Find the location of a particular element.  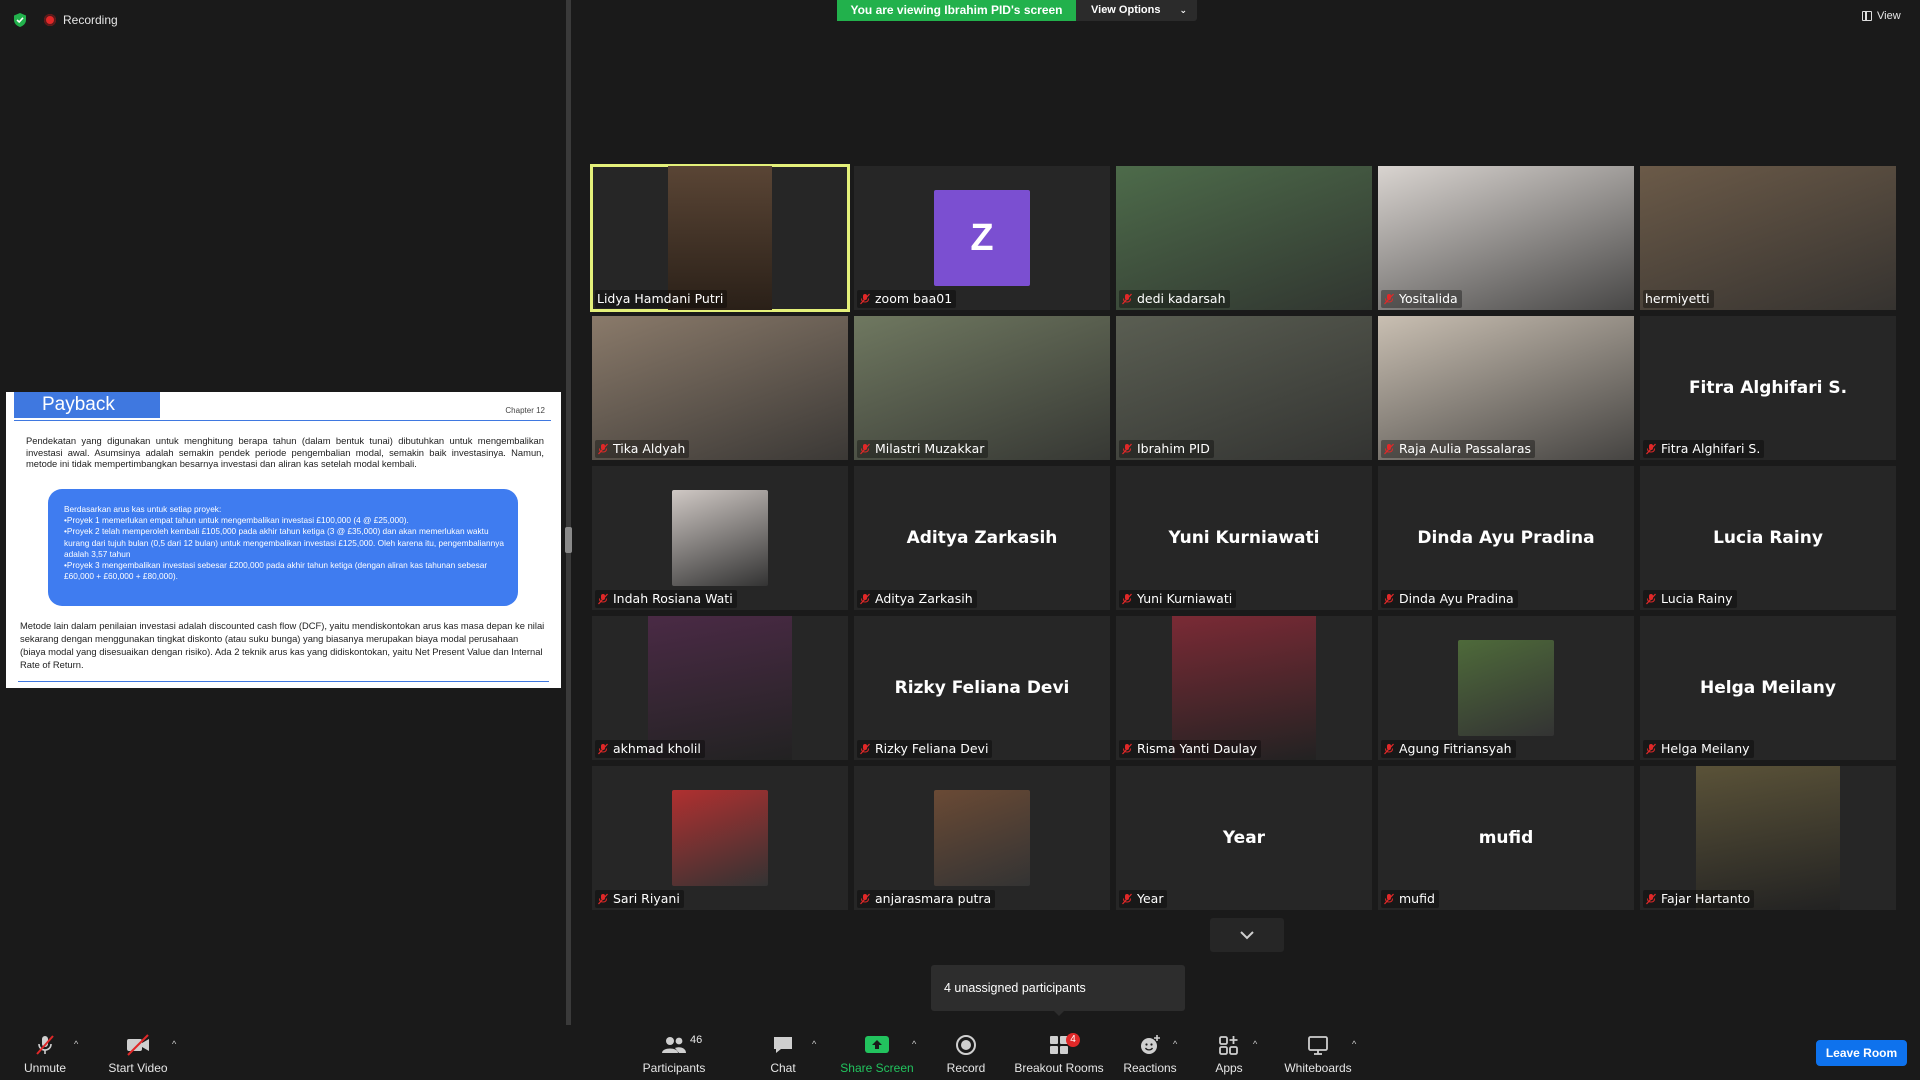

participant-tile: Yuni Kurniawati Yuni Kurniawati is located at coordinates (1244, 538).